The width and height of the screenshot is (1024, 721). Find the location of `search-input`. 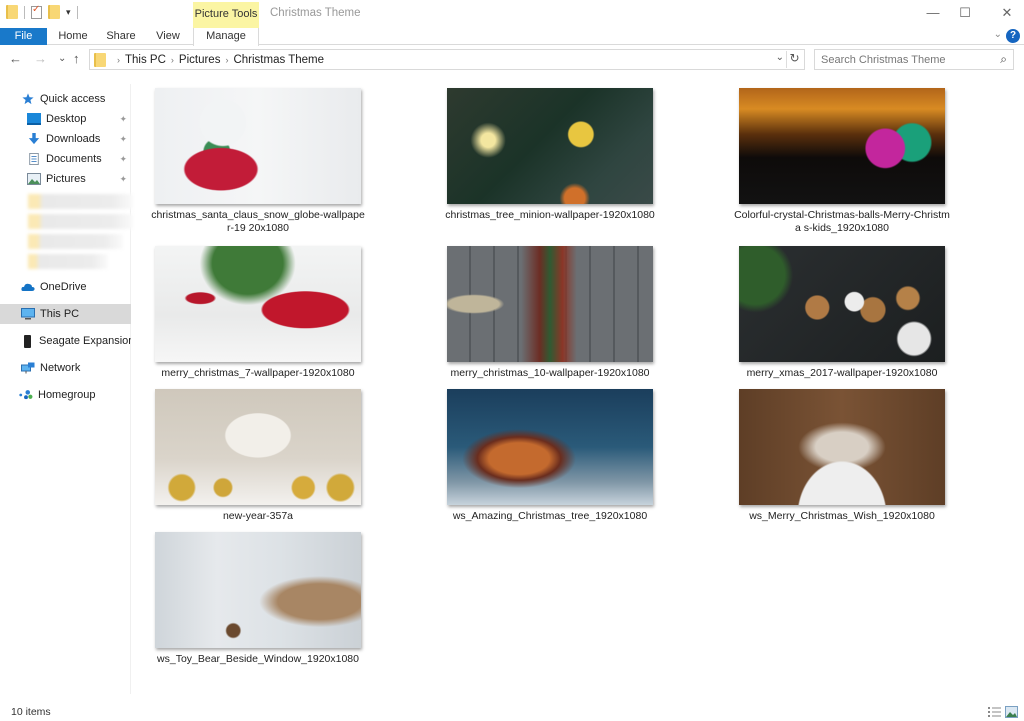

search-input is located at coordinates (900, 59).